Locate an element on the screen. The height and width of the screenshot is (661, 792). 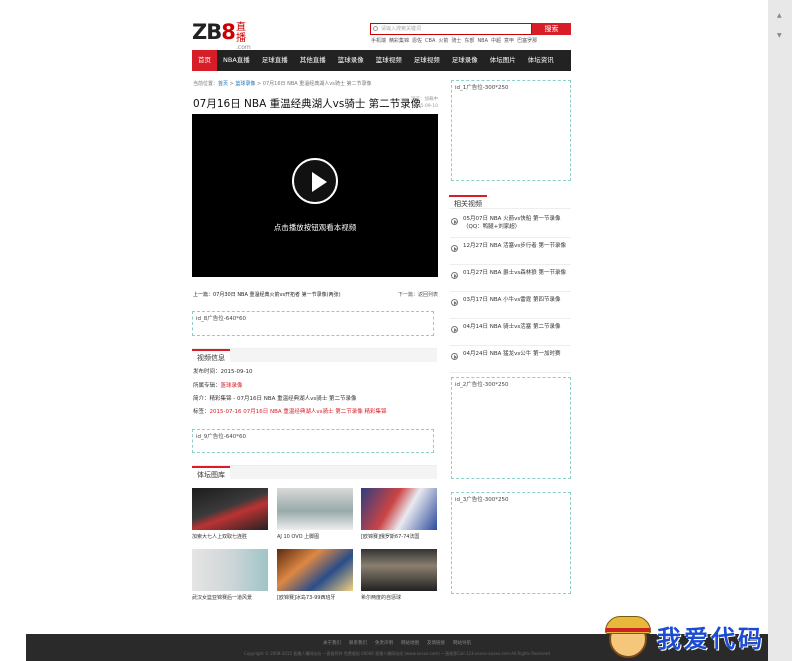
logo-number: 8 is located at coordinates (228, 32).